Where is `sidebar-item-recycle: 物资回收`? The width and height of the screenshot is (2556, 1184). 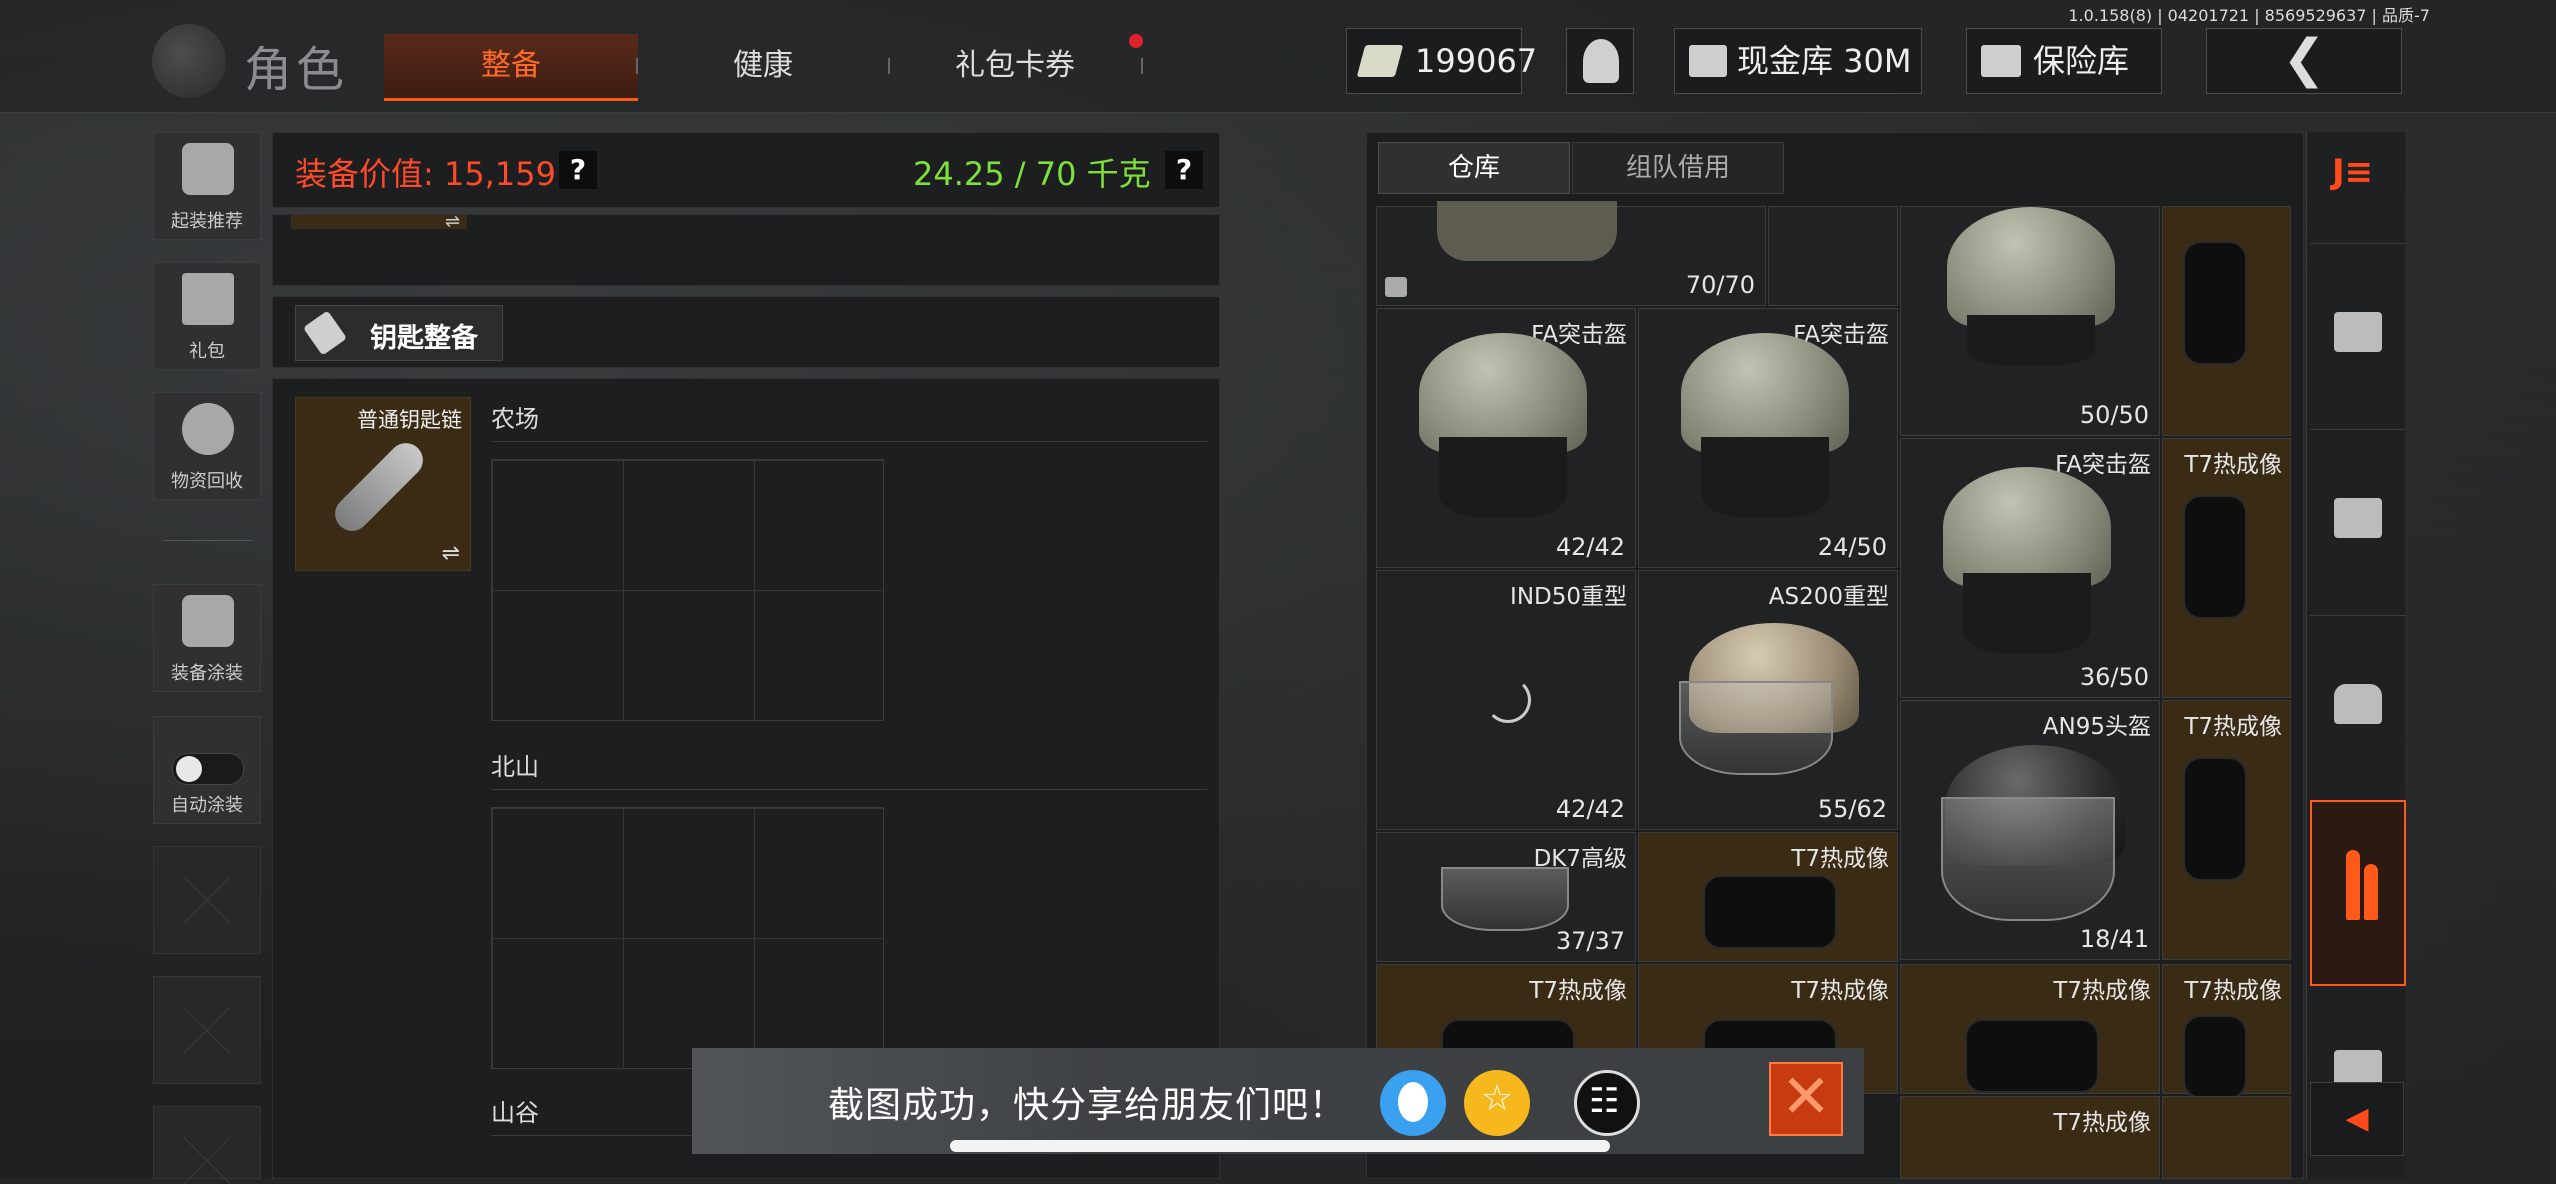 sidebar-item-recycle: 物资回收 is located at coordinates (207, 446).